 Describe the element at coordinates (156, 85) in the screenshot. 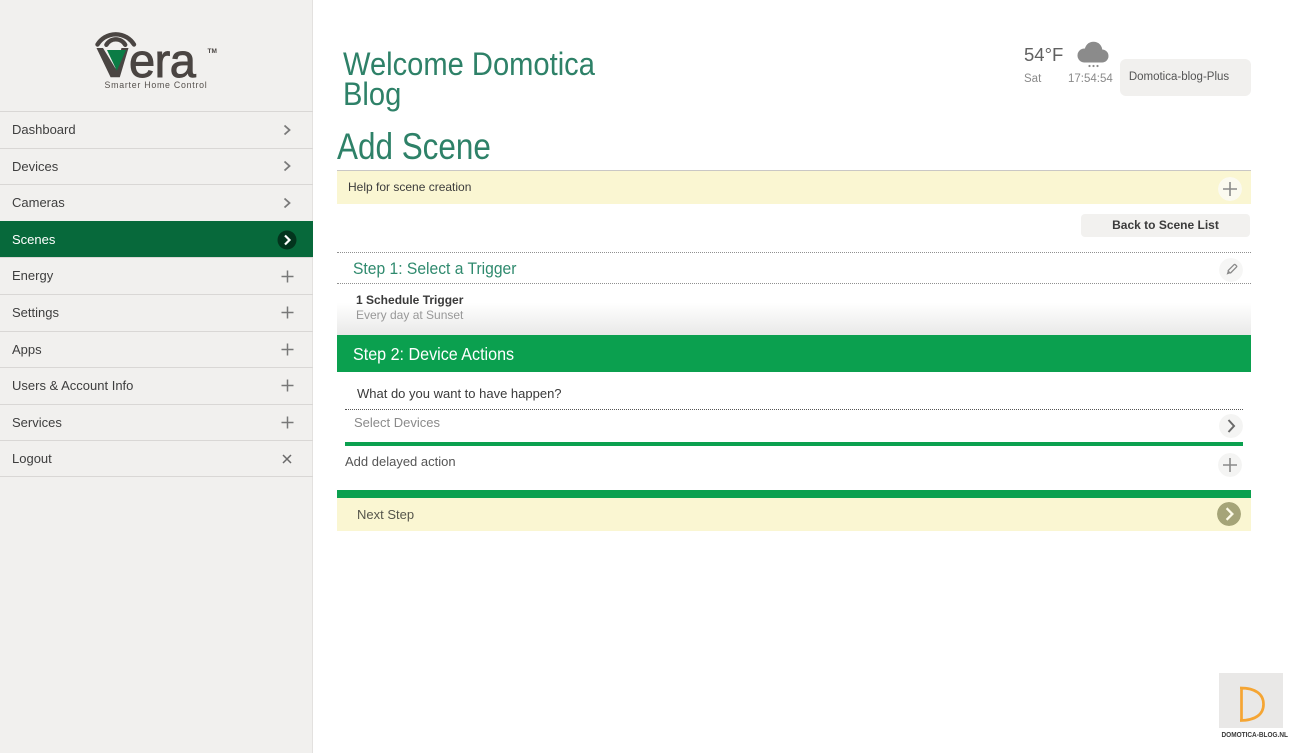

I see `svg-text: Smarter Home Control` at that location.